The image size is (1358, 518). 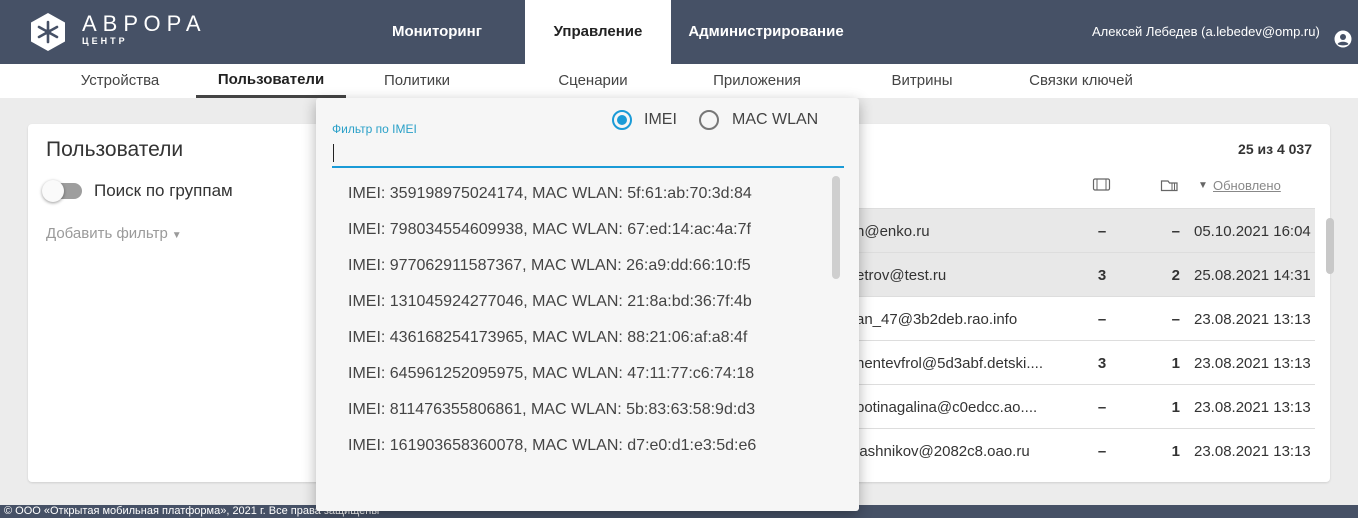 I want to click on tab-monitoring: Мониторинг, so click(x=437, y=32).